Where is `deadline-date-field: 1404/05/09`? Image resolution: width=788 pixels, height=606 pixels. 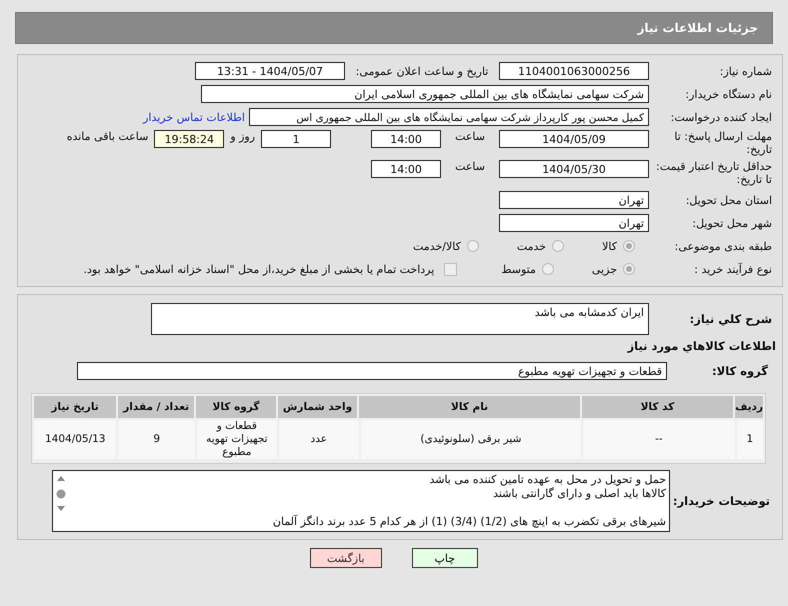 deadline-date-field: 1404/05/09 is located at coordinates (574, 139).